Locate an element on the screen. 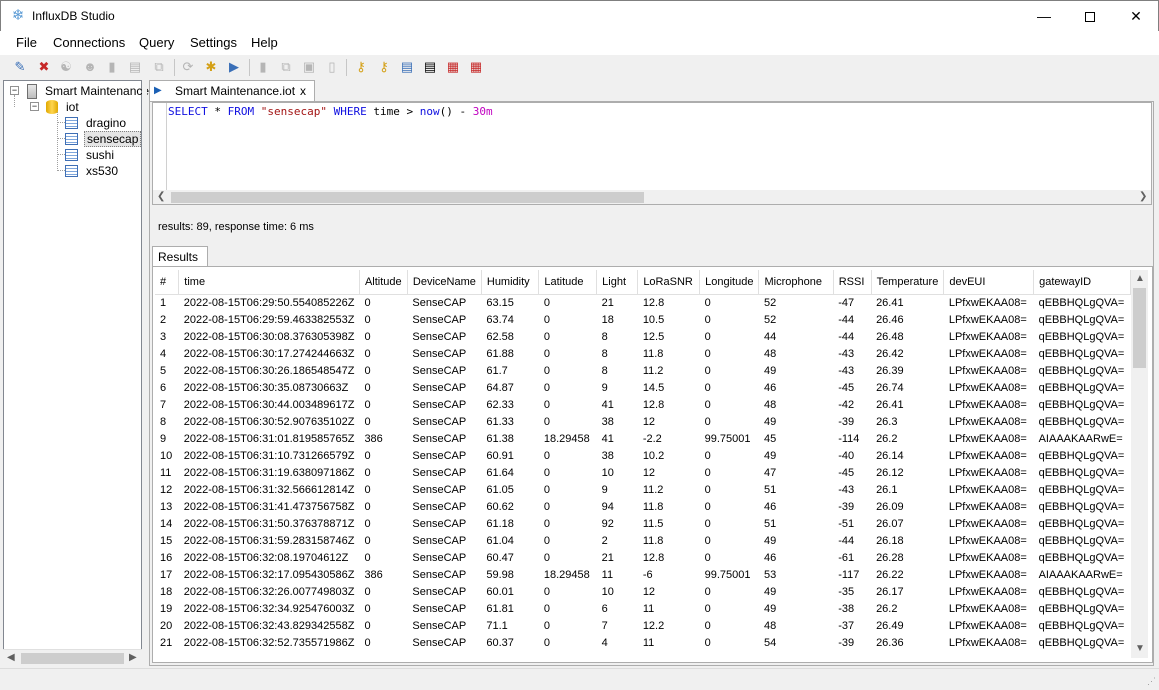 The width and height of the screenshot is (1159, 690). table-cell: 26.09 is located at coordinates (907, 506).